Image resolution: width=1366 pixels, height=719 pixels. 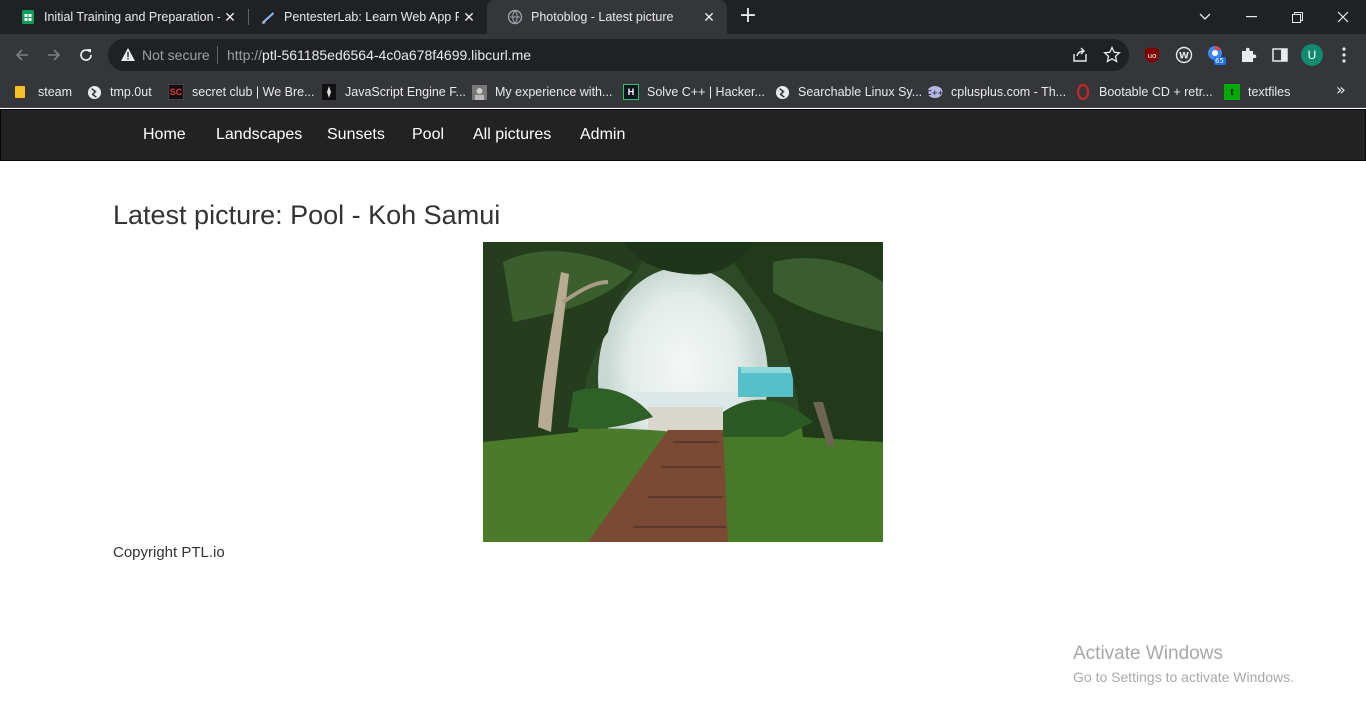 What do you see at coordinates (1148, 653) in the screenshot?
I see `watermark-title: Activate Windows` at bounding box center [1148, 653].